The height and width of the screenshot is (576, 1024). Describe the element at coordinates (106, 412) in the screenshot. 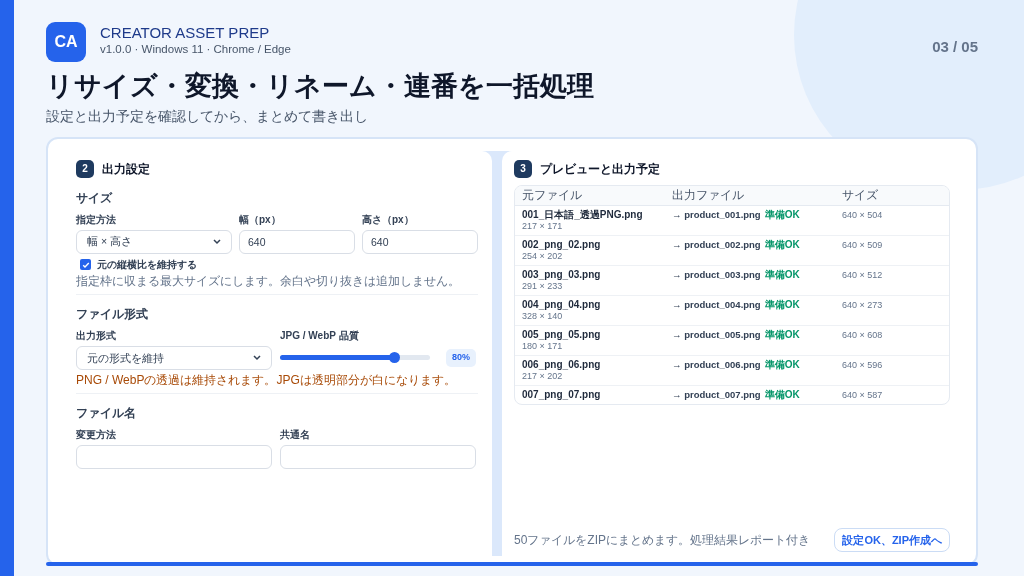

I see `section-label: ファイル名` at that location.